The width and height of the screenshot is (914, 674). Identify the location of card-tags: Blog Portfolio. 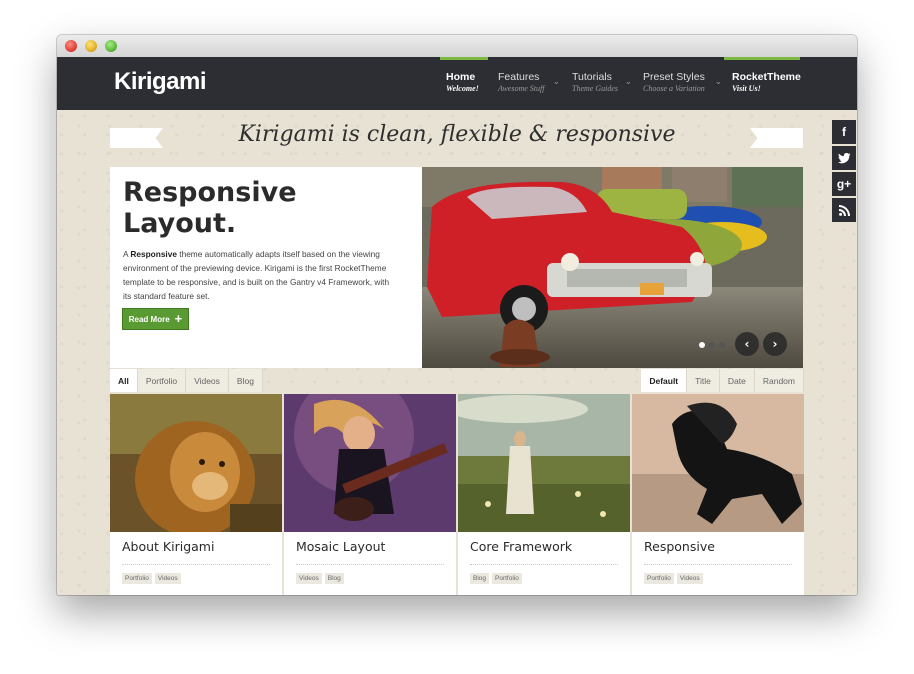
(496, 578).